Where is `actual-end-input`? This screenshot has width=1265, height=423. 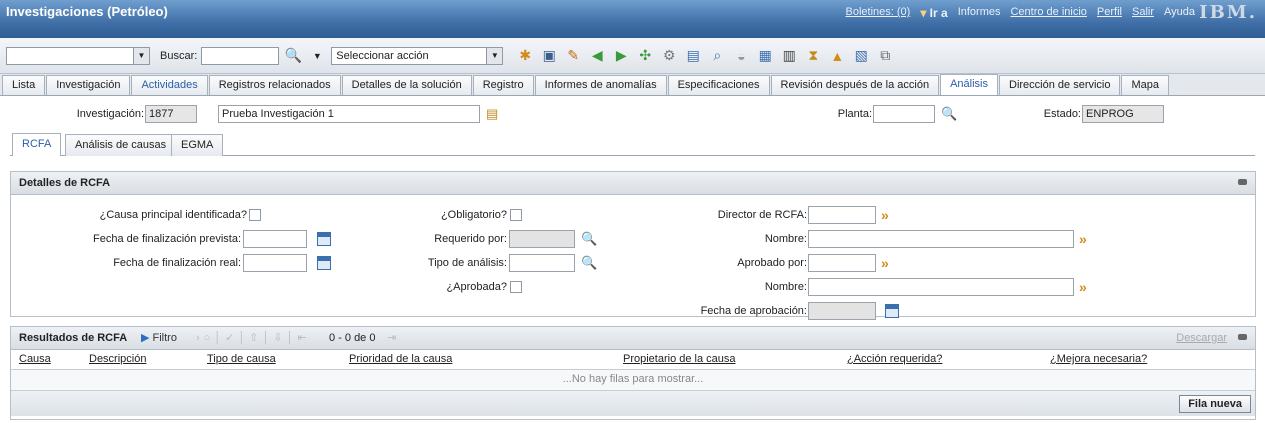
actual-end-input is located at coordinates (275, 263).